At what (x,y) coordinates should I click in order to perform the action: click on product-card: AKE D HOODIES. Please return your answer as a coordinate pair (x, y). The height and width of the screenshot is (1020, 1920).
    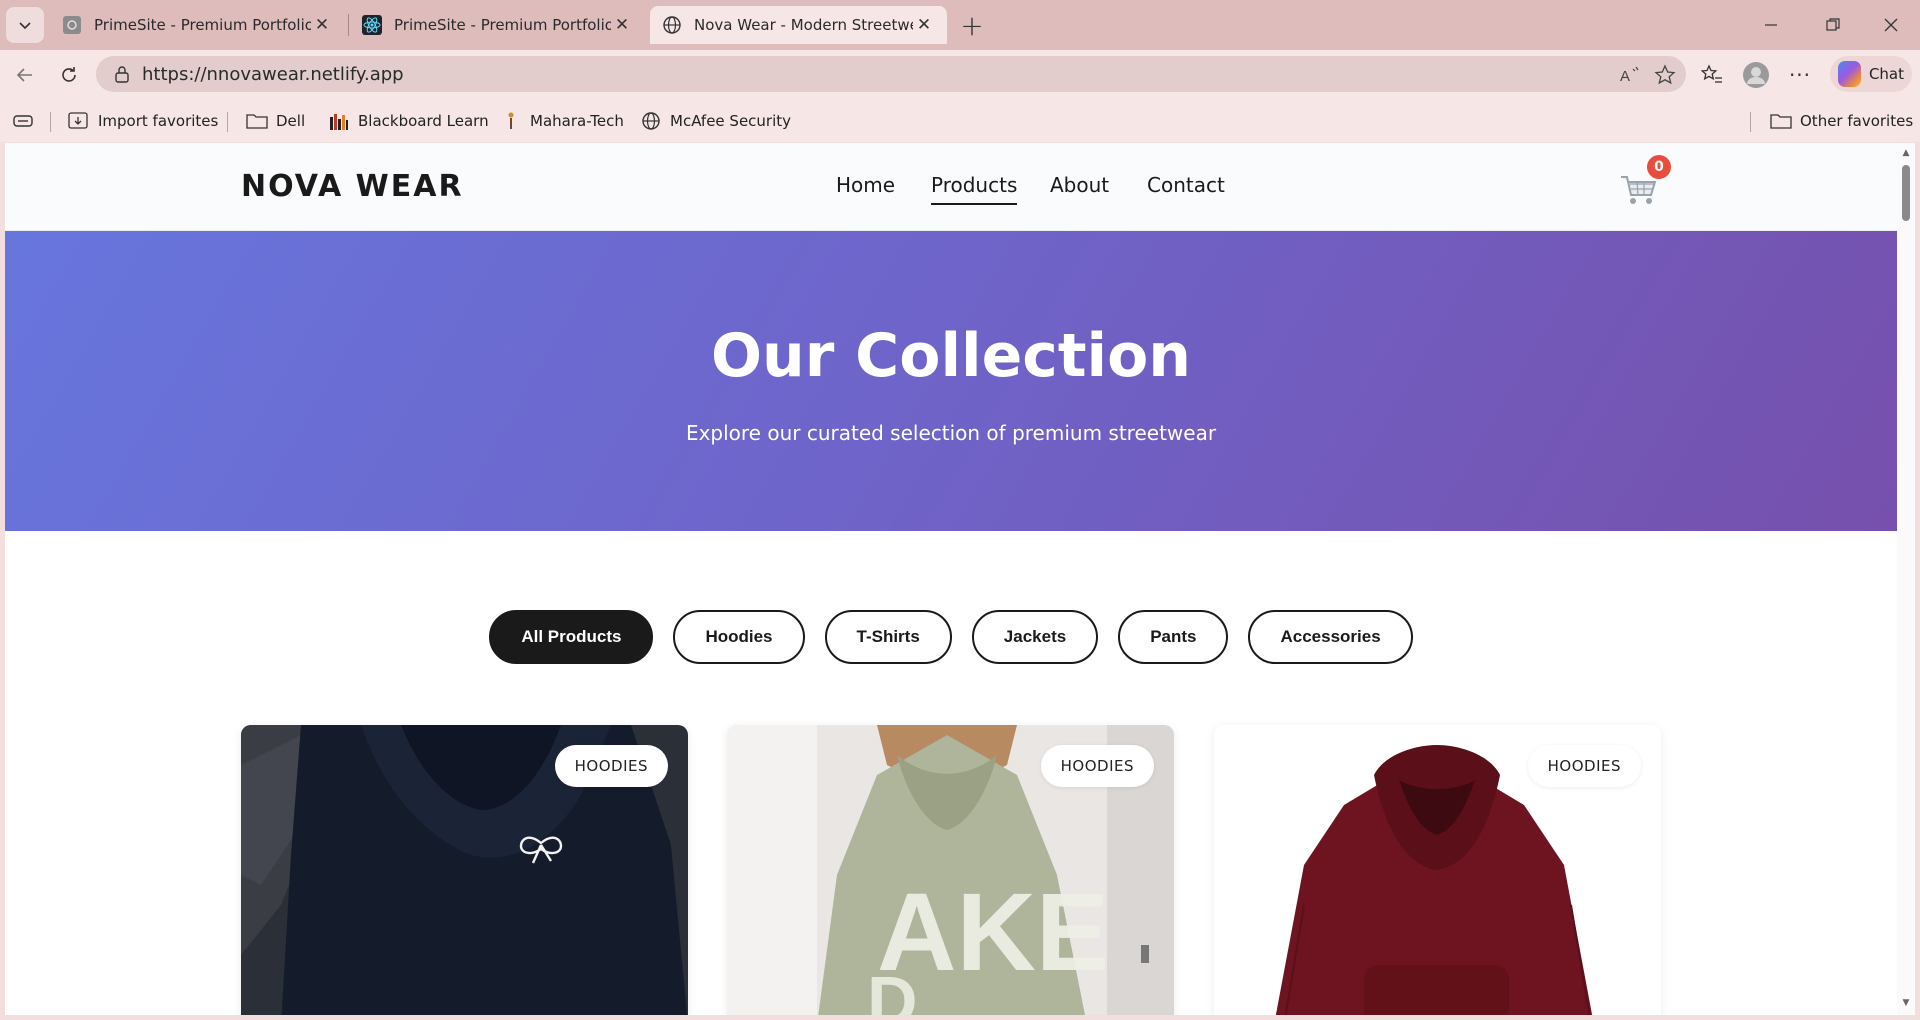
    Looking at the image, I should click on (950, 870).